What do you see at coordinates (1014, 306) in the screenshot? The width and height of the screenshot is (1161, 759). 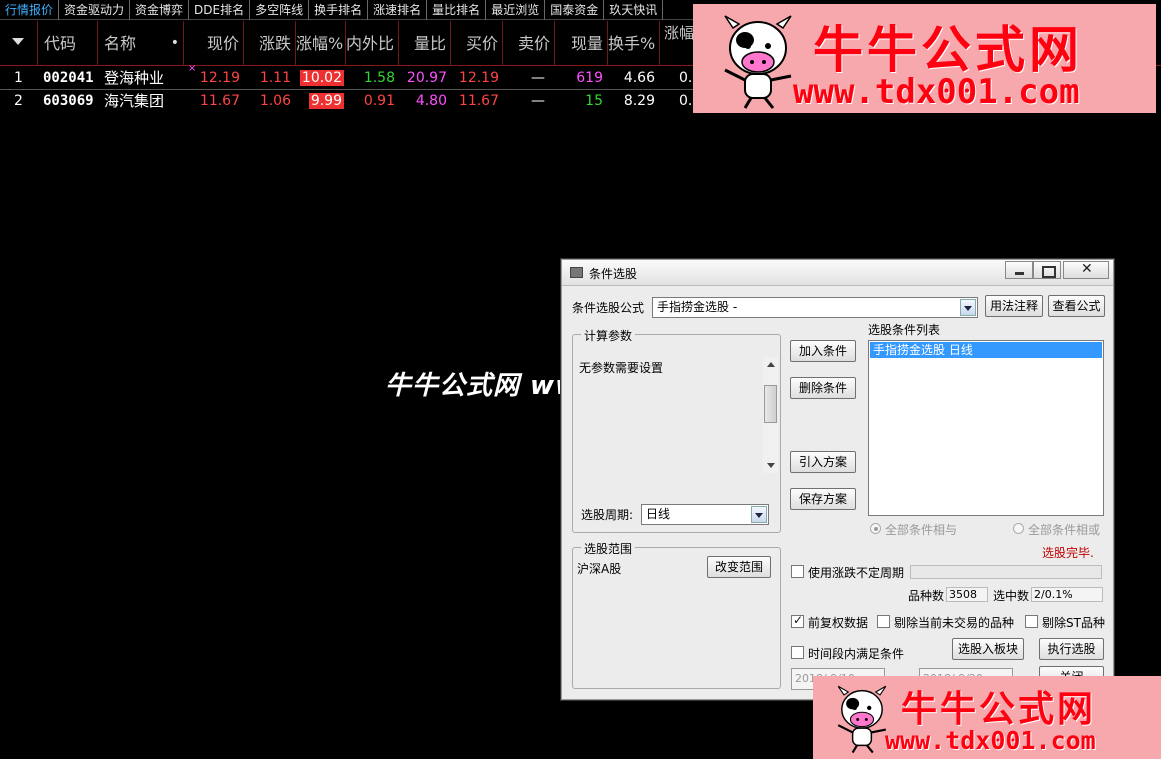 I see `usage-notes-button: 用法注释` at bounding box center [1014, 306].